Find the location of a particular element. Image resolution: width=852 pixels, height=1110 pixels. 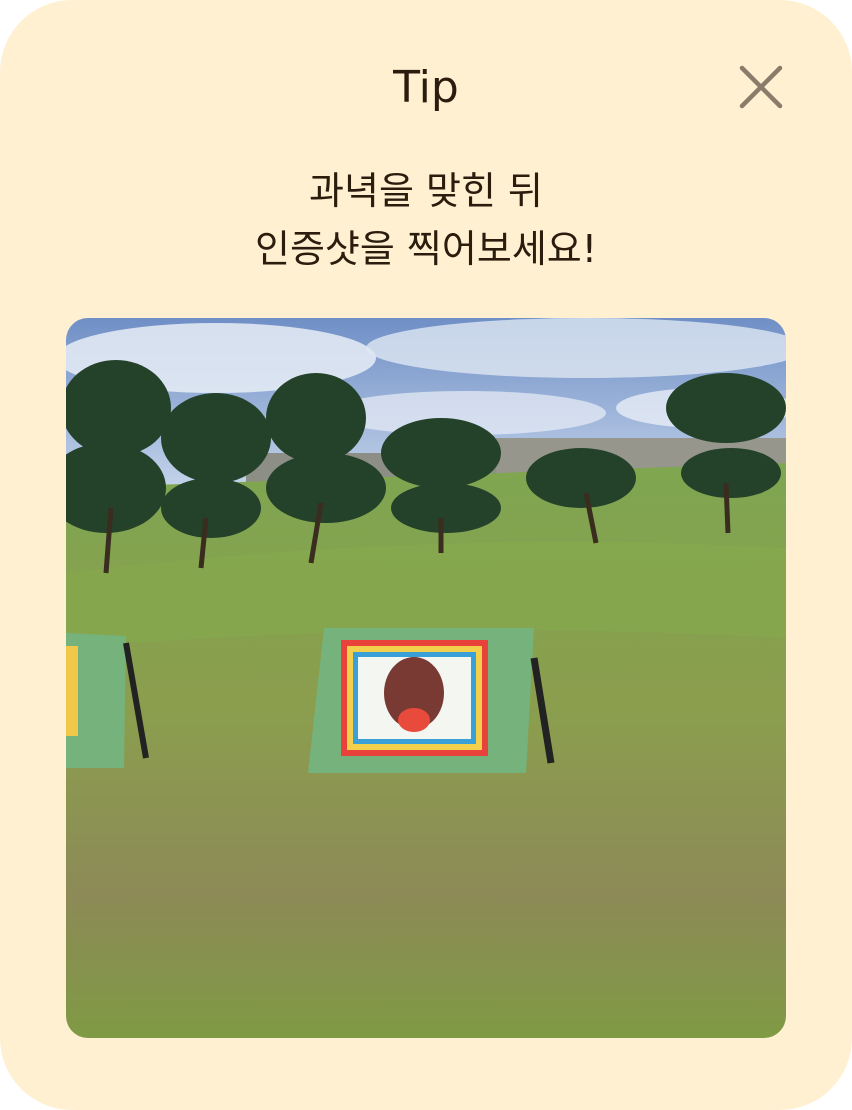

tip-message-line-2: 인증샷을 찍어보세요! is located at coordinates (426, 249).